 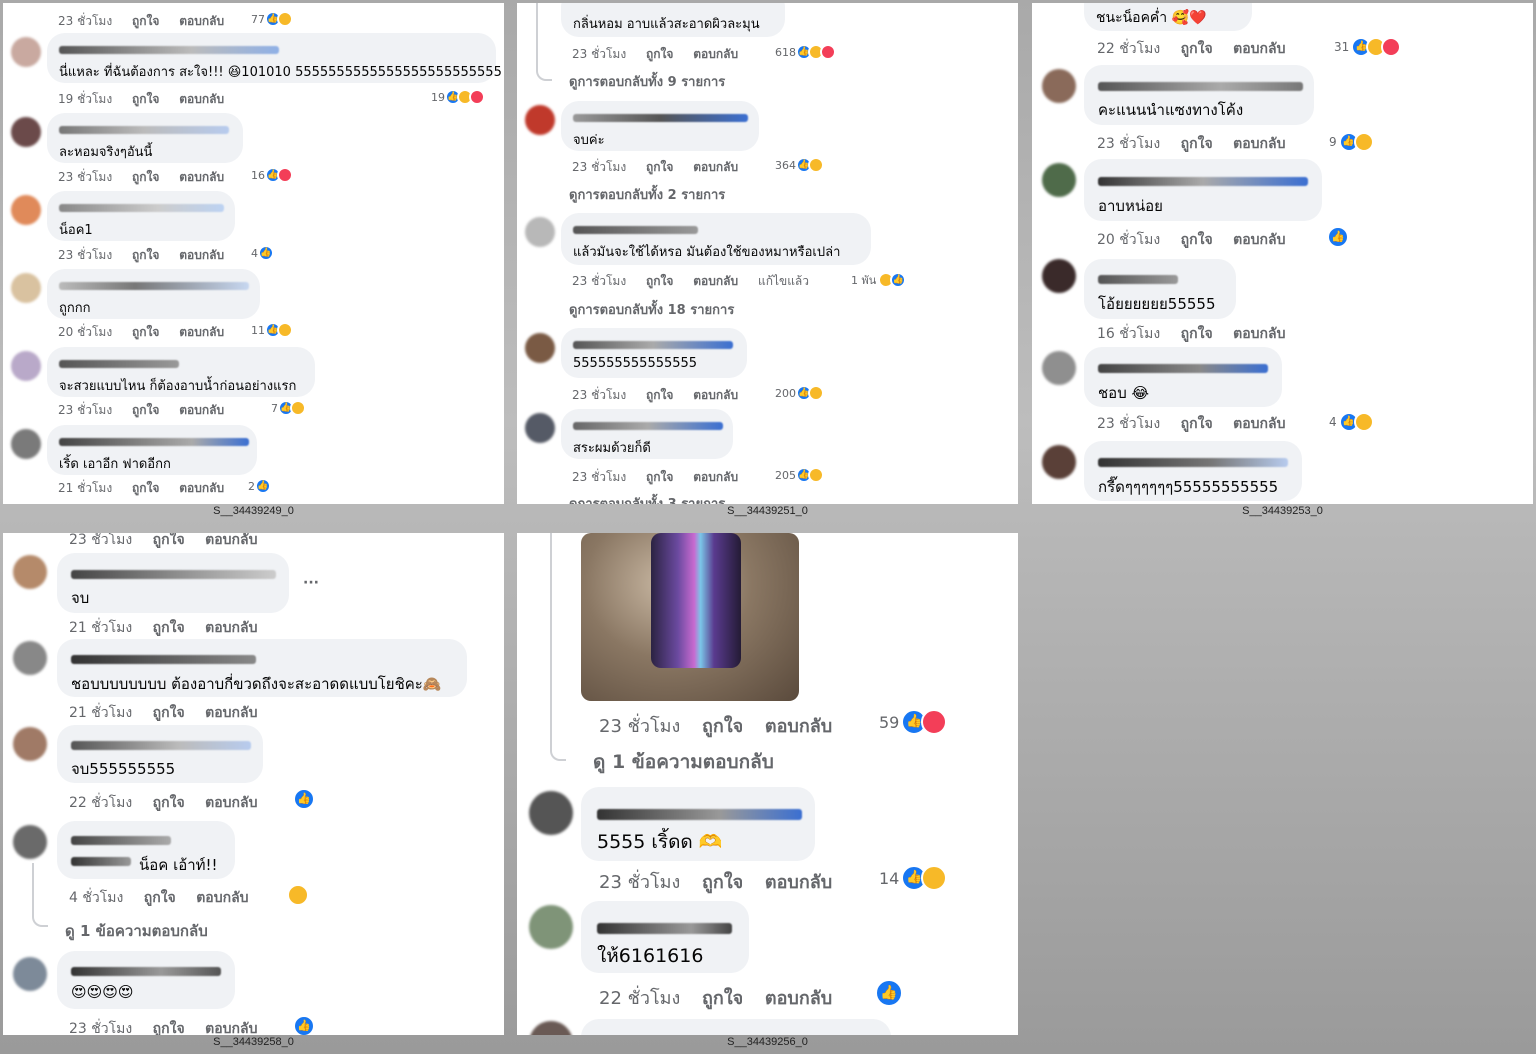 What do you see at coordinates (311, 583) in the screenshot?
I see `more-options-button: ···` at bounding box center [311, 583].